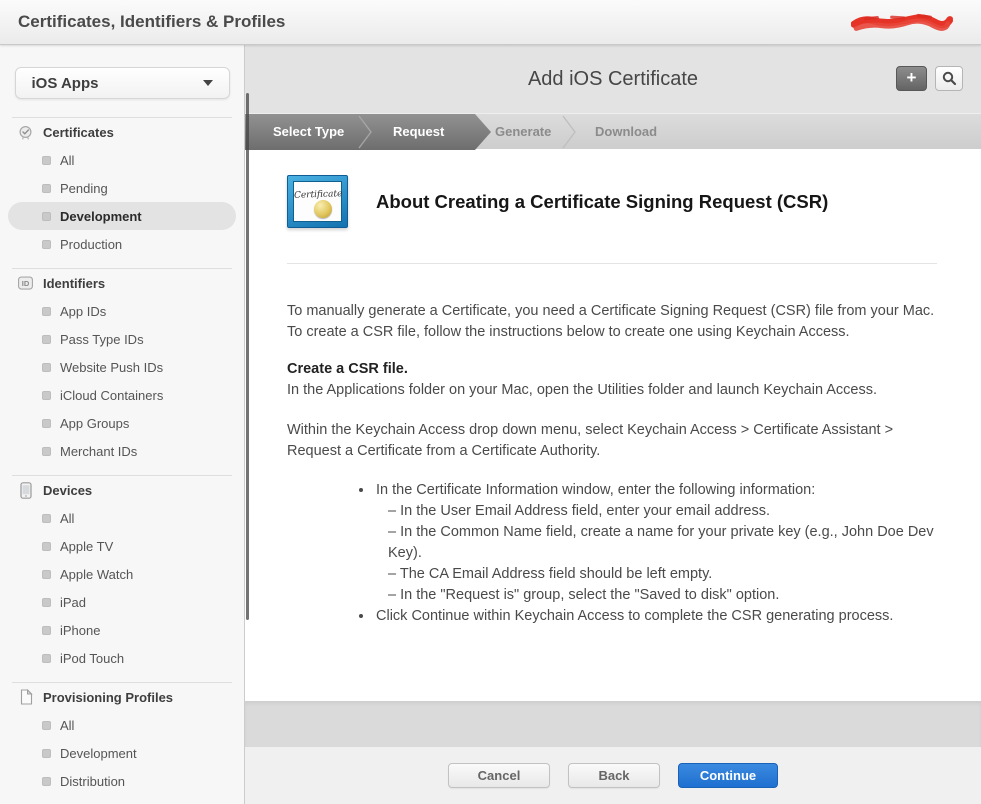 This screenshot has height=804, width=981. What do you see at coordinates (95, 423) in the screenshot?
I see `sidebar-item-label: App Groups` at bounding box center [95, 423].